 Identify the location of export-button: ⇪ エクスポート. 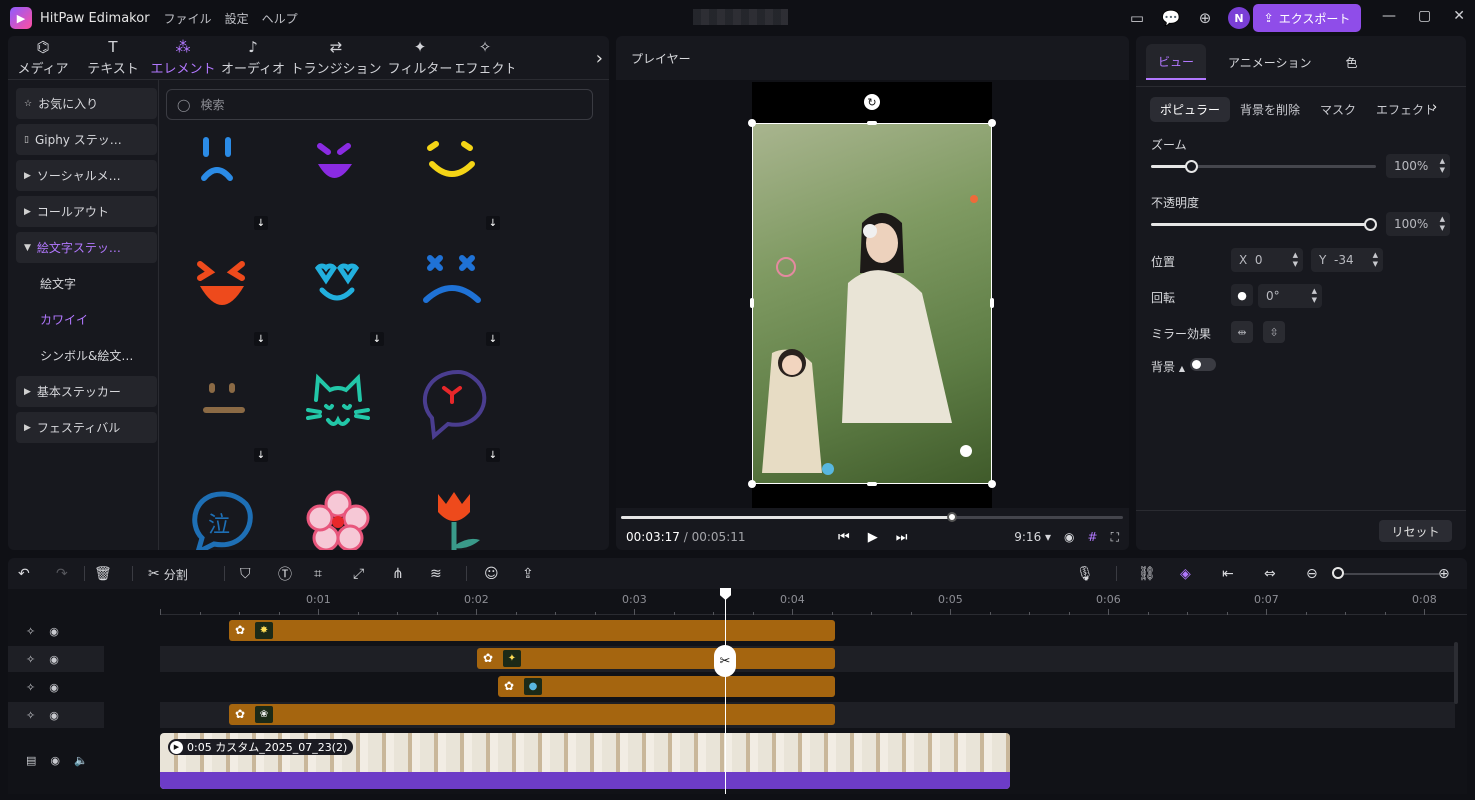
(1307, 18).